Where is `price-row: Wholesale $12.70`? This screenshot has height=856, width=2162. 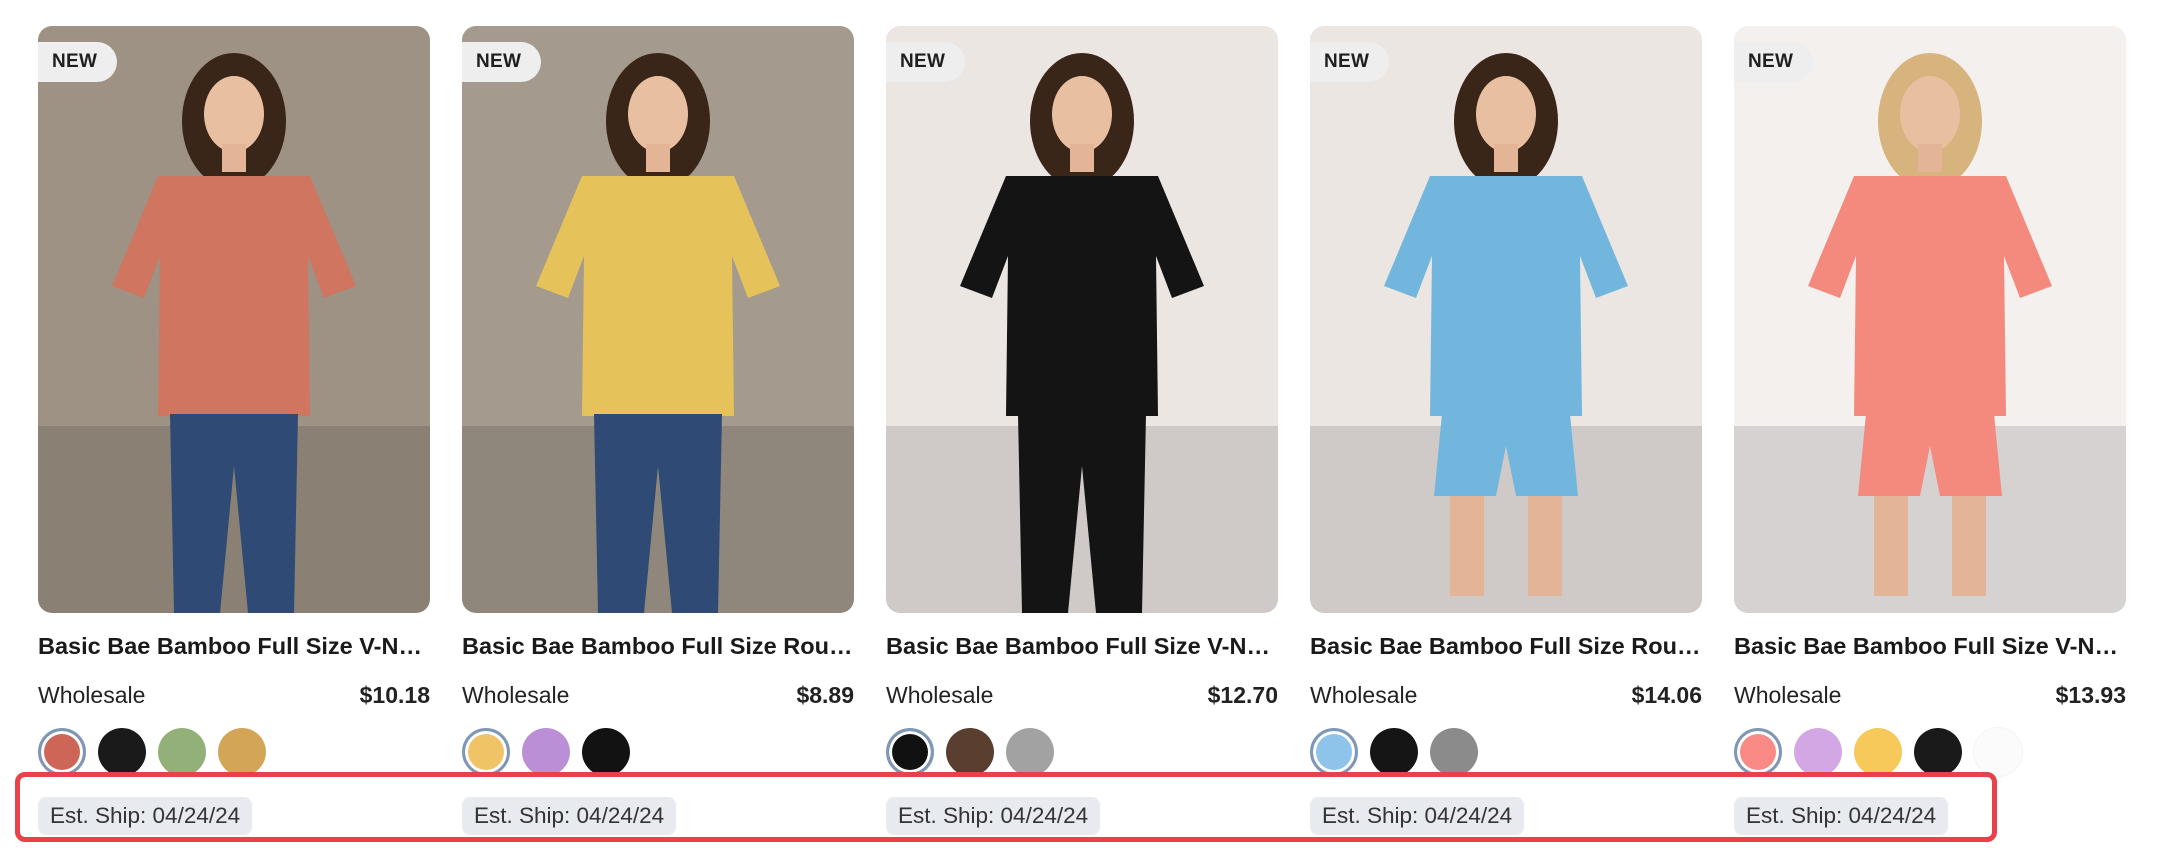 price-row: Wholesale $12.70 is located at coordinates (1082, 695).